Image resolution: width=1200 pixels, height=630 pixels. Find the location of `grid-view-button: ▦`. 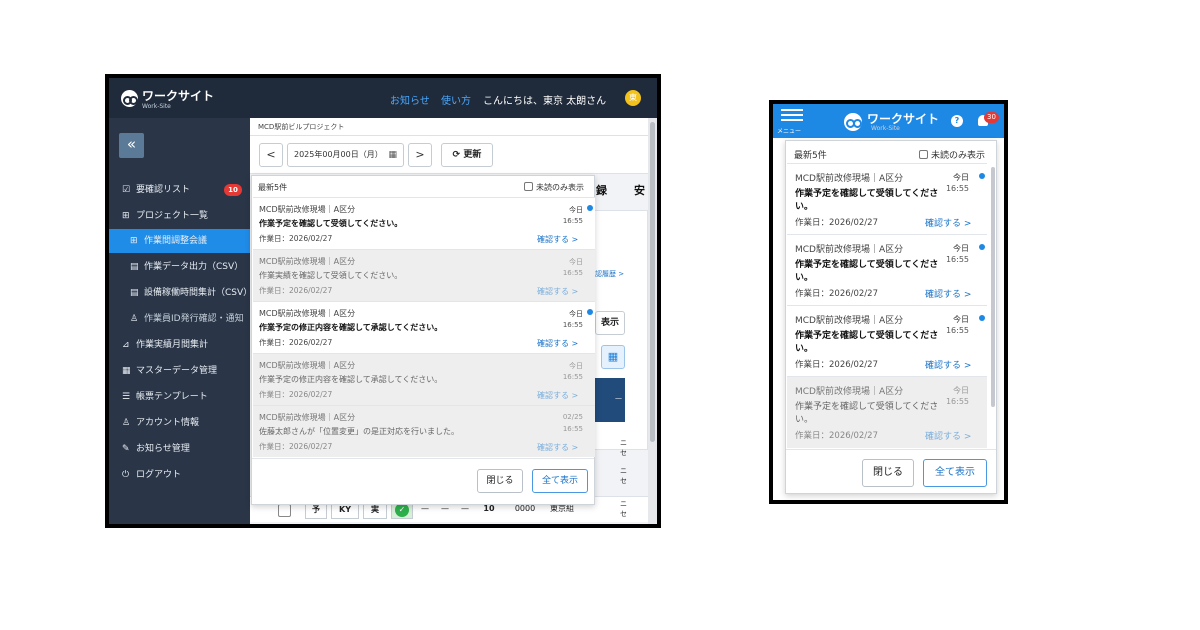

grid-view-button: ▦ is located at coordinates (613, 357).